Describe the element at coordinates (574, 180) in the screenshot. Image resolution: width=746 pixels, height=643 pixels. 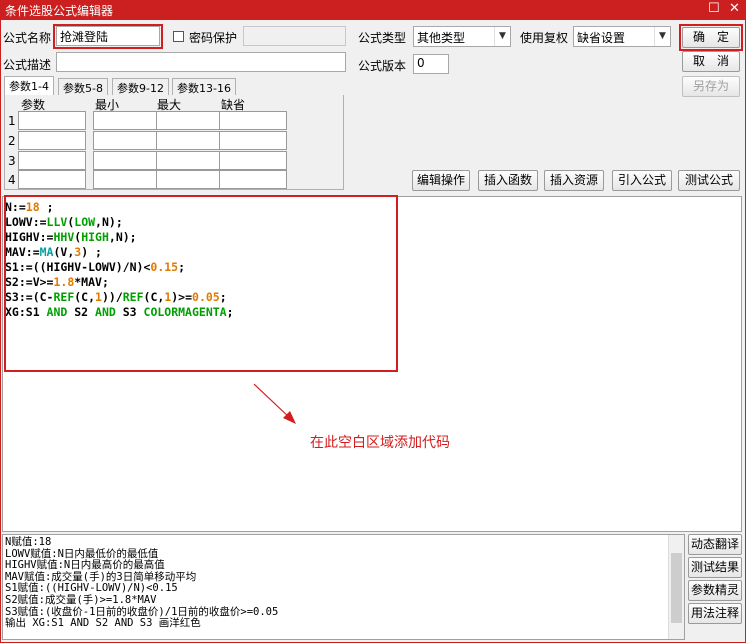
I see `insert-resource-button: 插入资源` at that location.